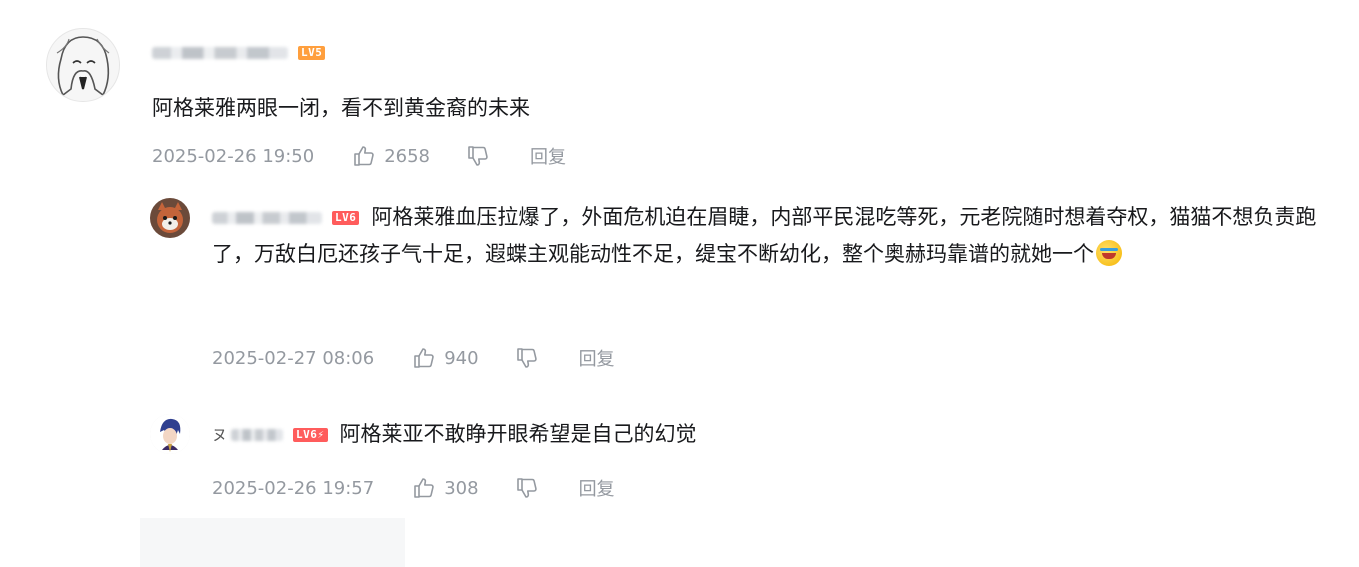  Describe the element at coordinates (461, 358) in the screenshot. I see `like-count: 940` at that location.